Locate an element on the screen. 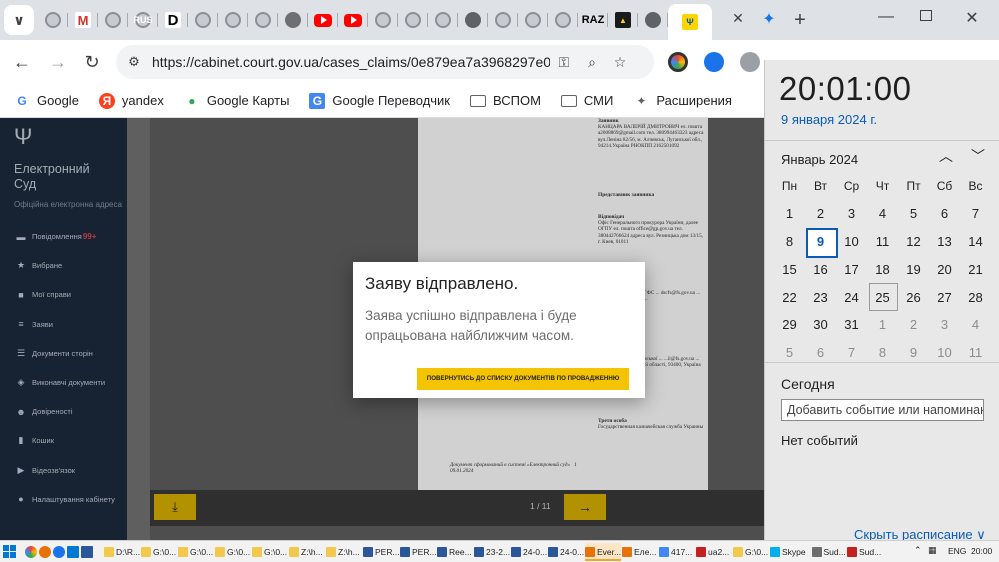 Image resolution: width=999 pixels, height=562 pixels. calendar-day: 18 is located at coordinates (882, 269).